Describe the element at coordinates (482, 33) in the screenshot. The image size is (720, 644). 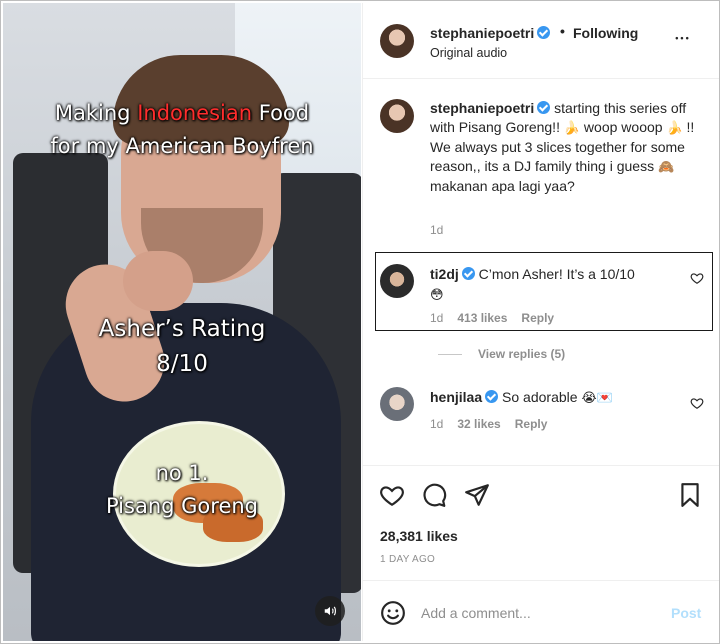
I see `header-username-text: stephaniepoetri` at that location.